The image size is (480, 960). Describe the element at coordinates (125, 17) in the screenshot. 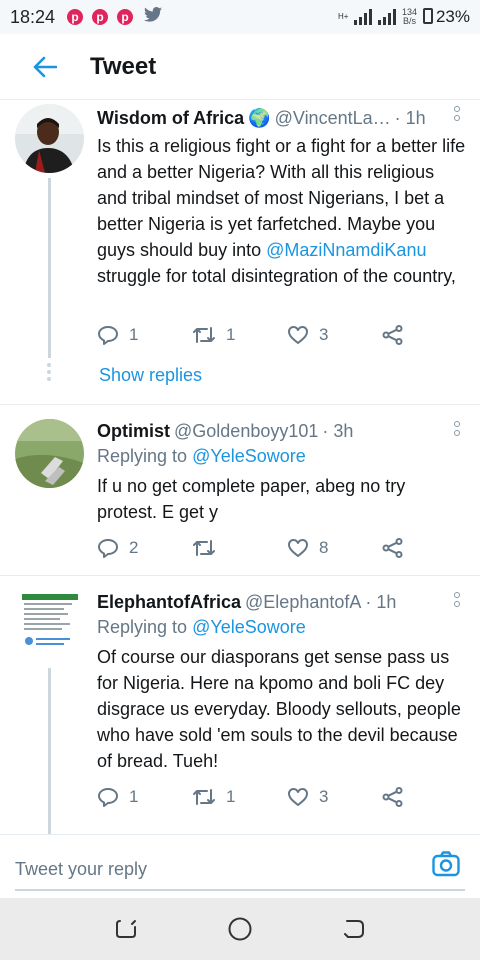

I see `notification-icon-3: p` at that location.